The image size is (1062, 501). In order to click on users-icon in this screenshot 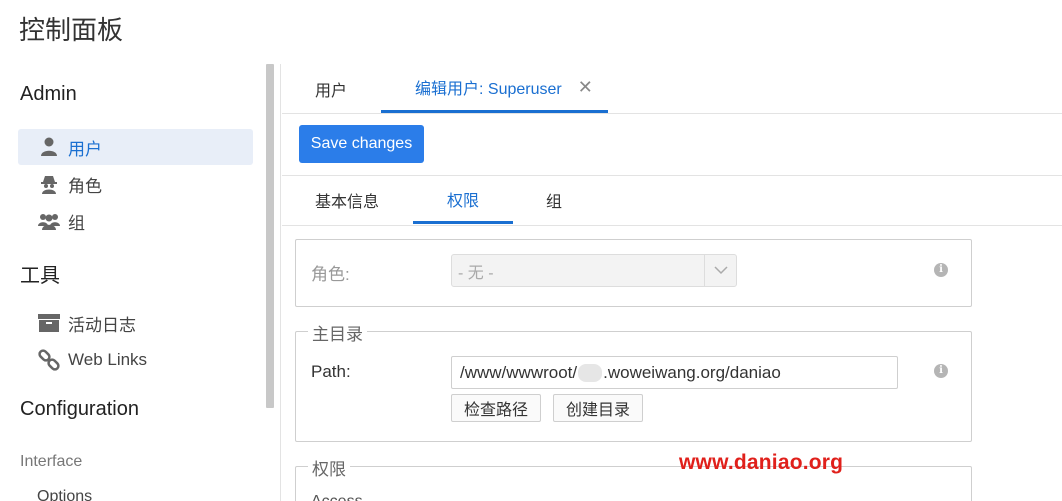, I will do `click(49, 221)`.